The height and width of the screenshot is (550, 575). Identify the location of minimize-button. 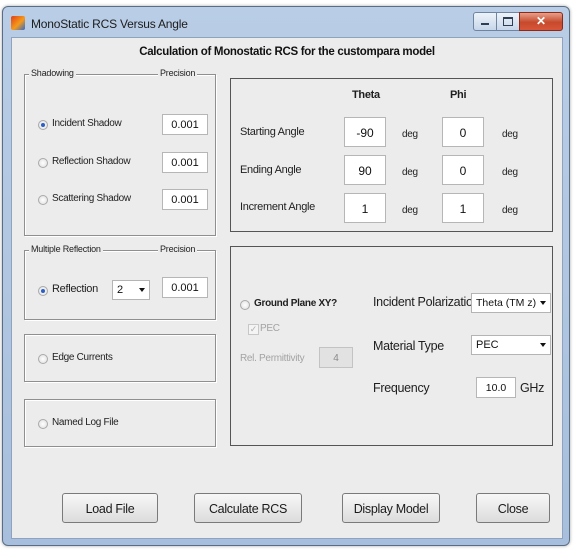
(485, 21).